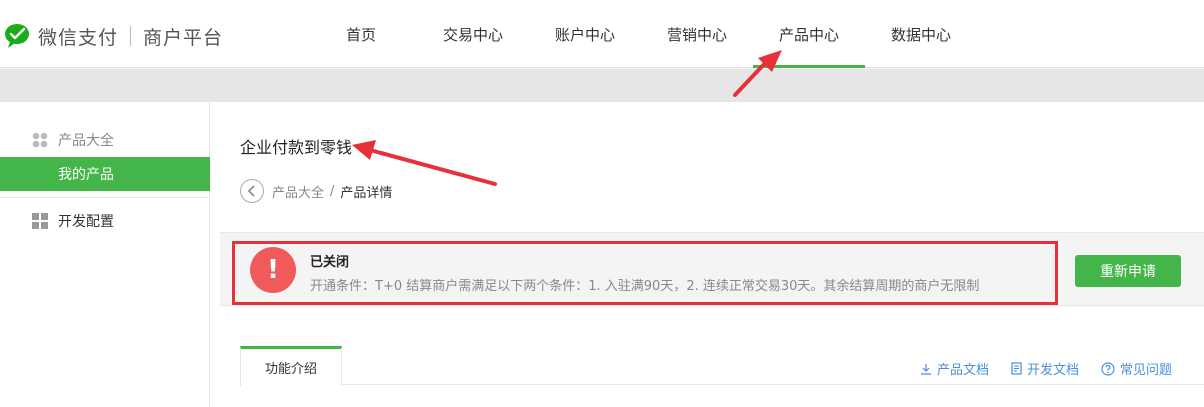 The width and height of the screenshot is (1204, 407). I want to click on tab-features: 功能介绍, so click(291, 366).